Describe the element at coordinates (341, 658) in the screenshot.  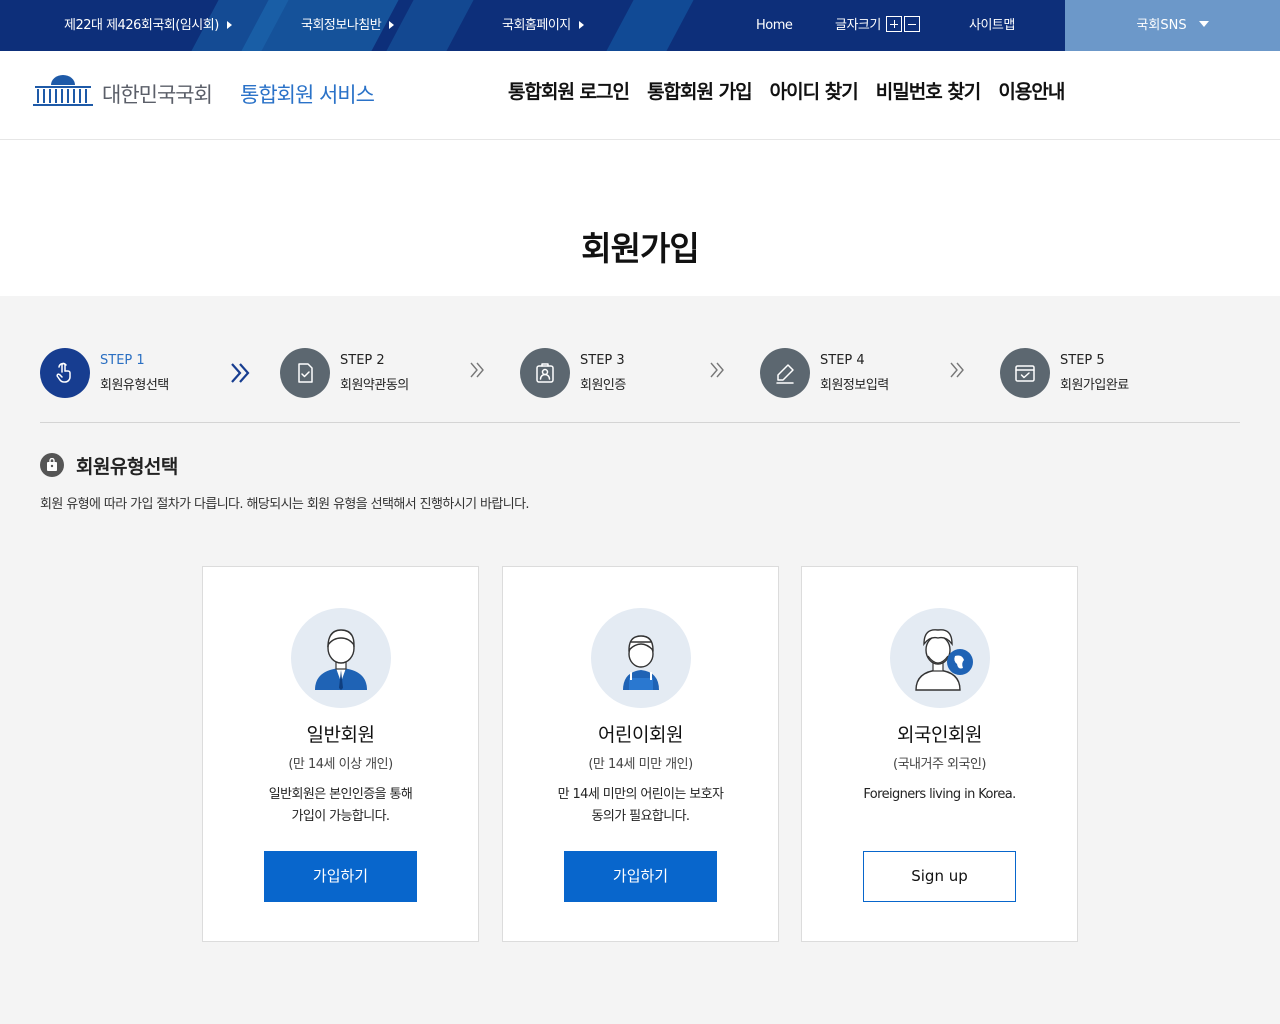
I see `adult-avatar-icon` at that location.